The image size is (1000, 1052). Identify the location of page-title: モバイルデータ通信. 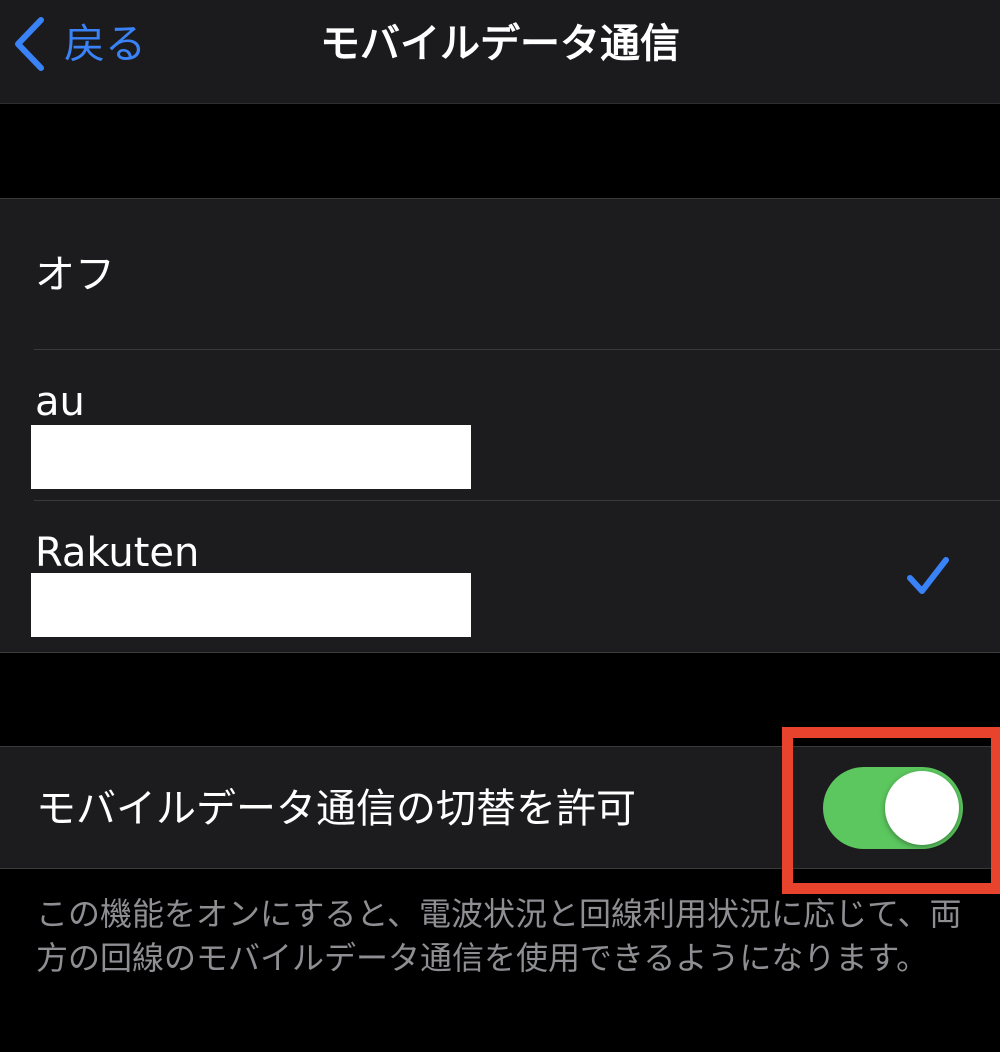
(500, 44).